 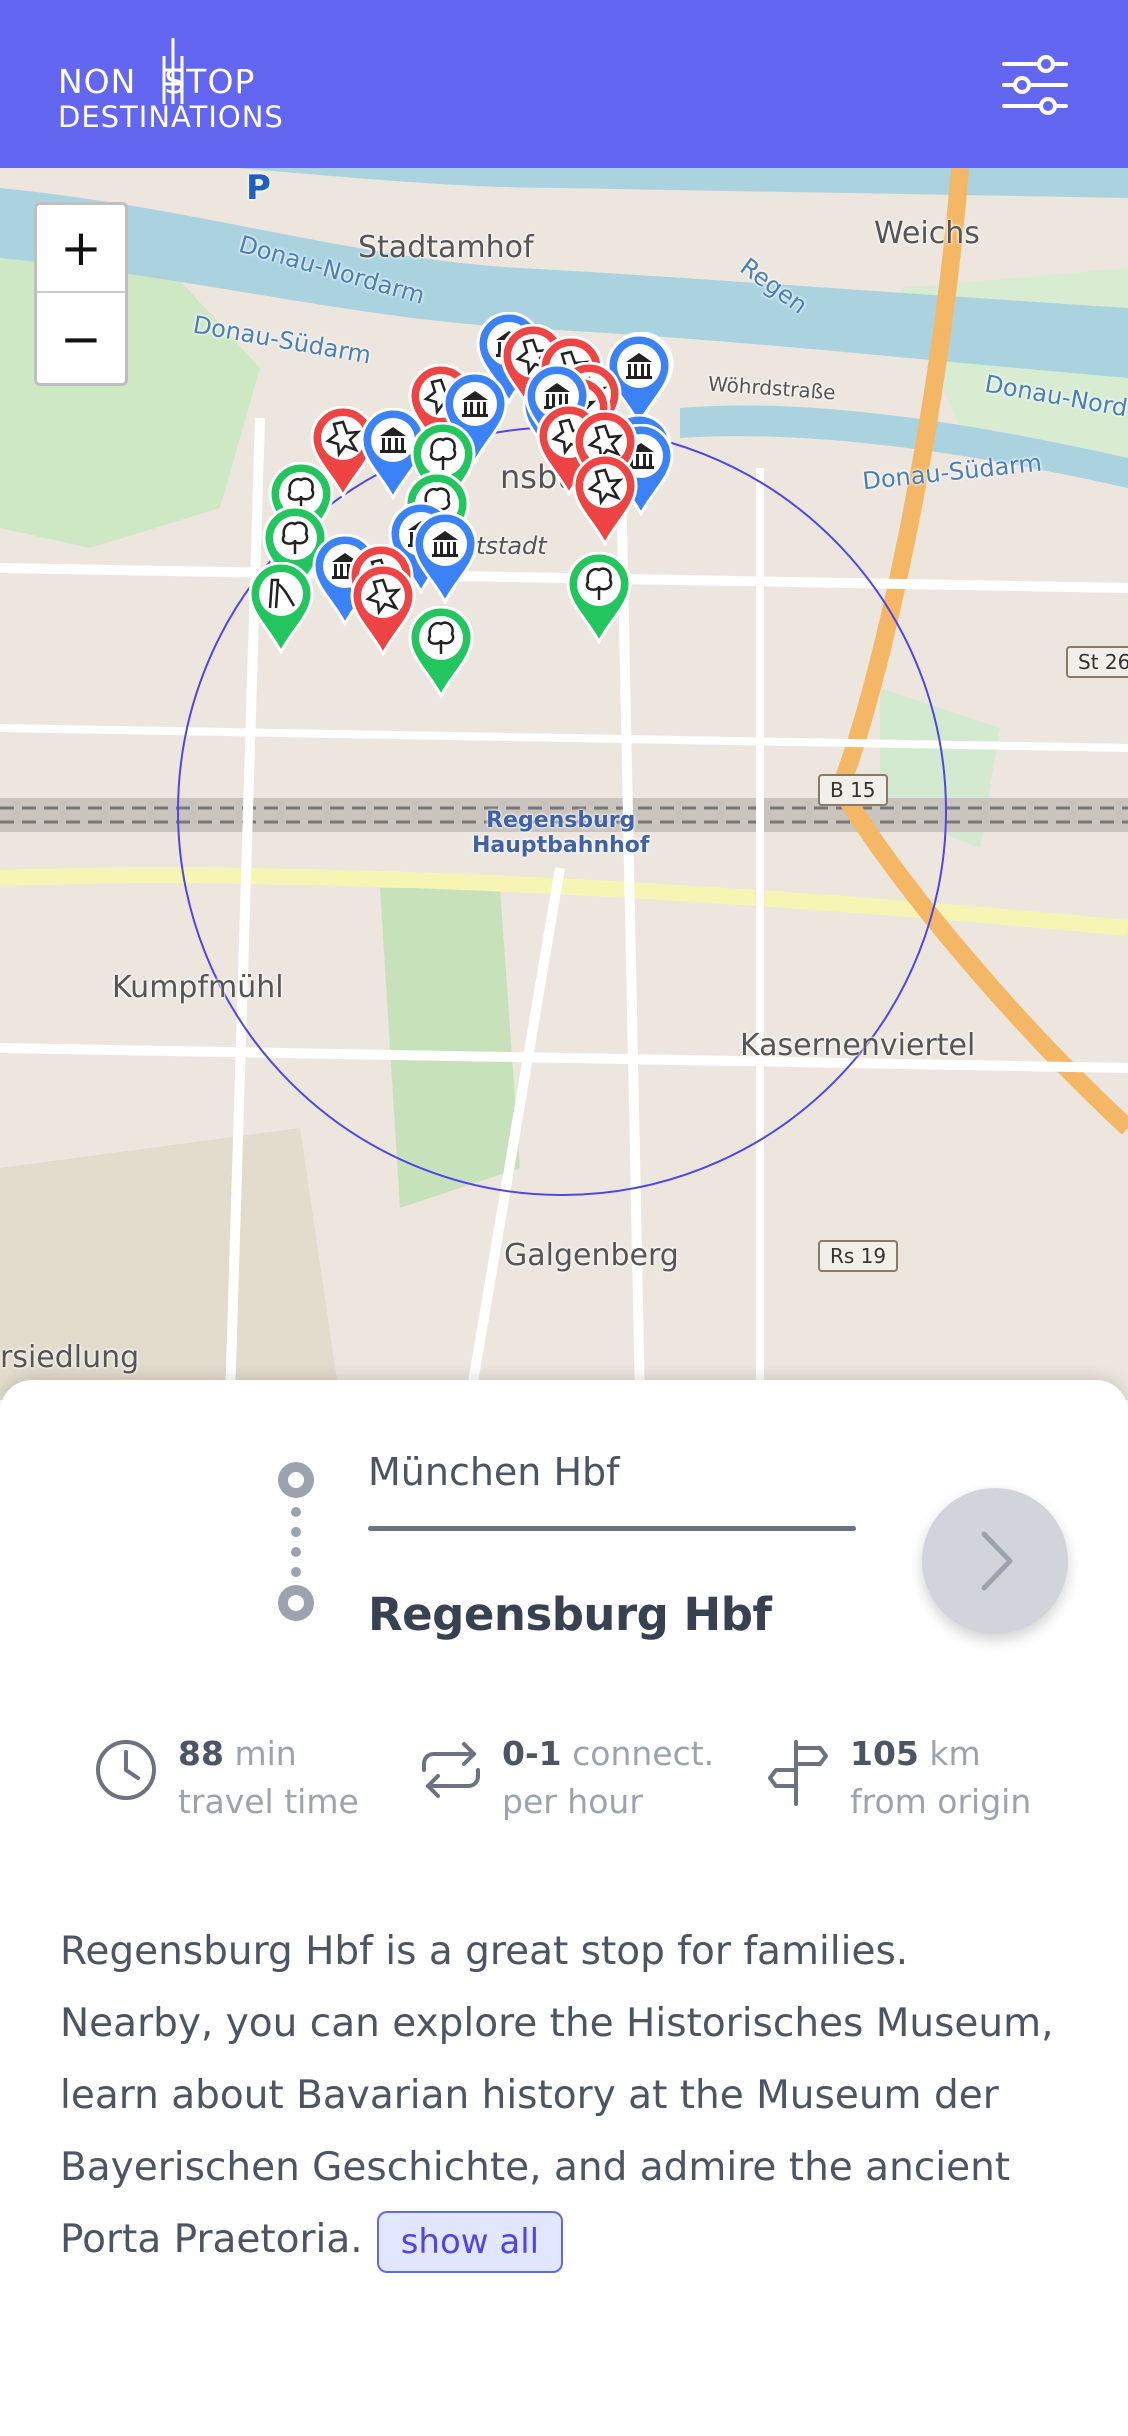 I want to click on nonstop-destinations-logo: NON STOP DESTINATIONS, so click(x=178, y=86).